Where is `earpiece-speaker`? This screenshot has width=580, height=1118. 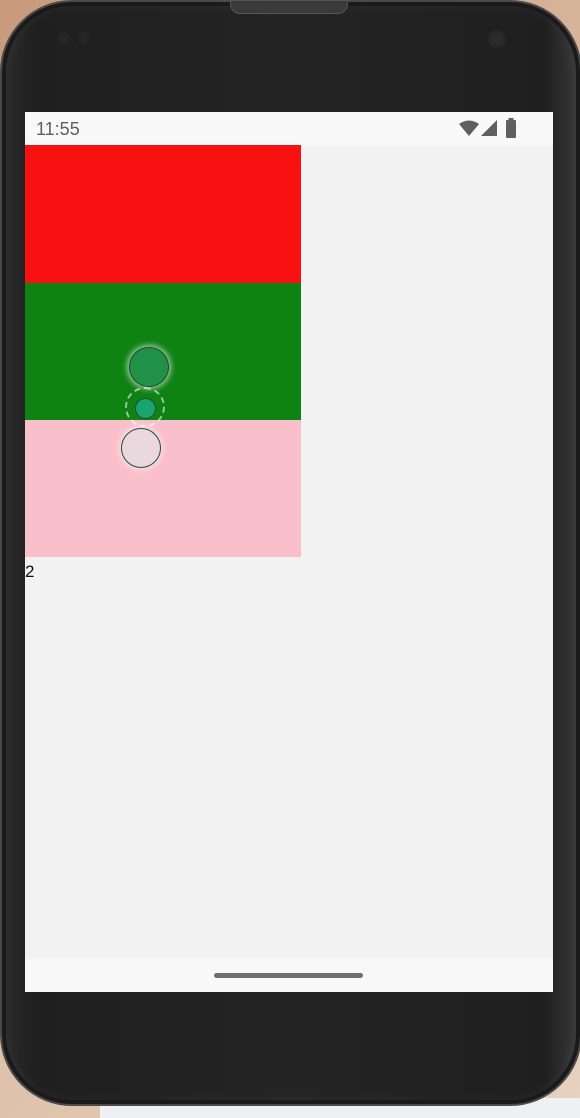
earpiece-speaker is located at coordinates (289, 7).